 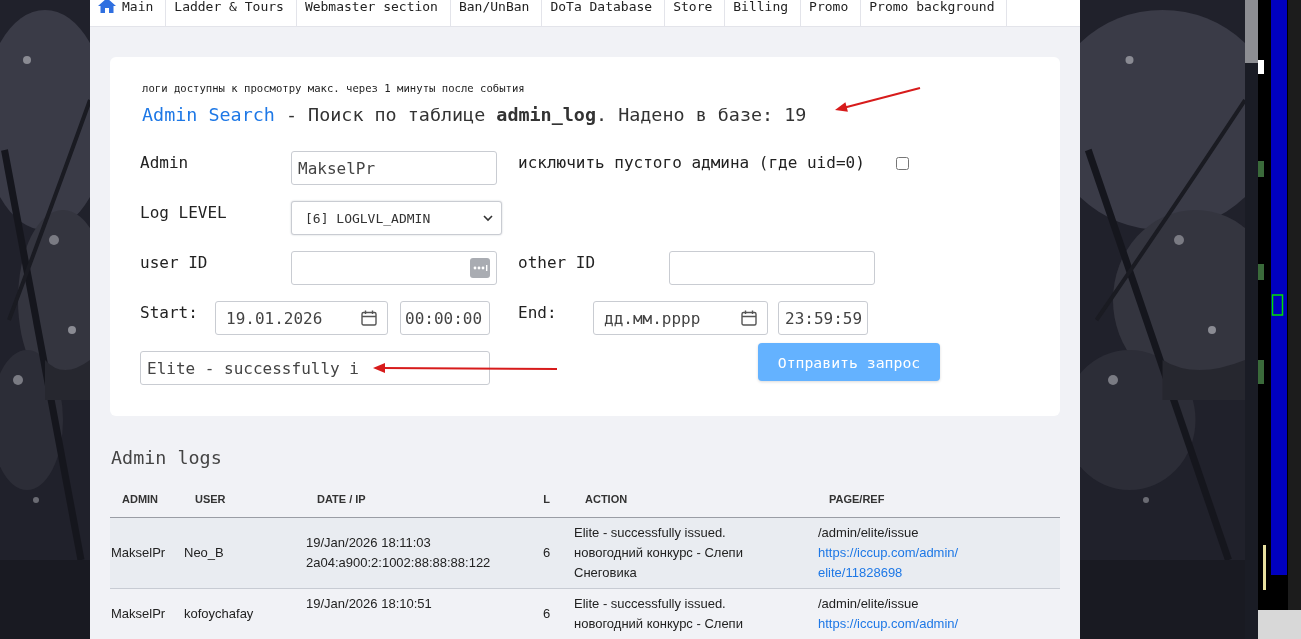 What do you see at coordinates (938, 499) in the screenshot?
I see `column-header: PAGE/REF` at bounding box center [938, 499].